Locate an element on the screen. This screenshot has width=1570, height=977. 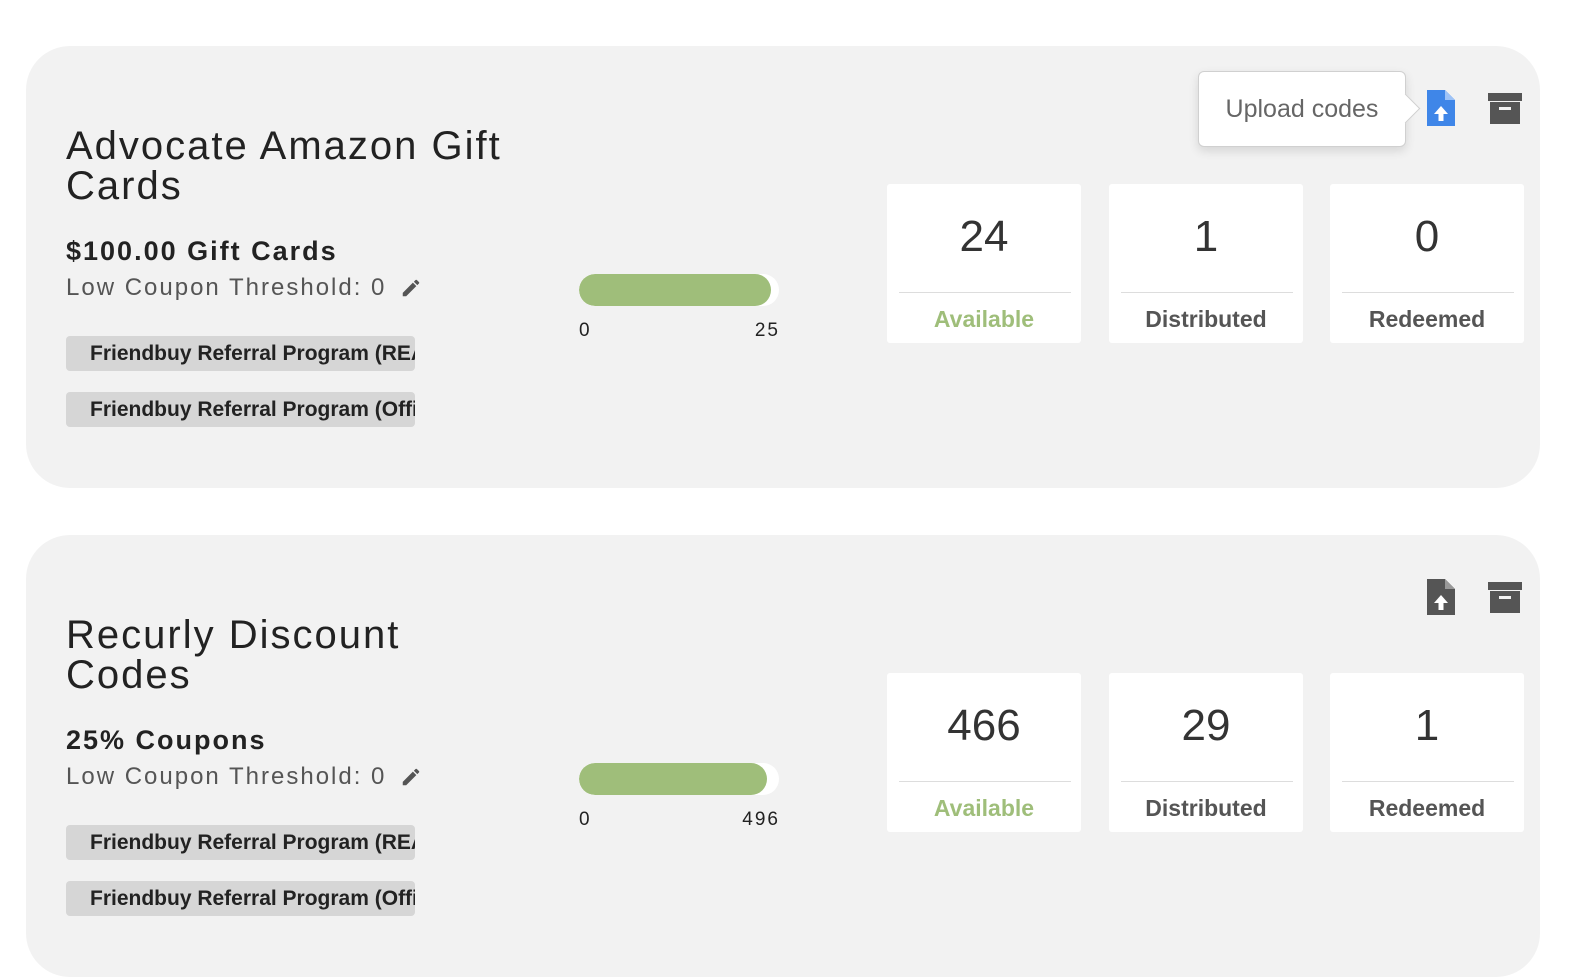
progress-max-label: 25 is located at coordinates (767, 330).